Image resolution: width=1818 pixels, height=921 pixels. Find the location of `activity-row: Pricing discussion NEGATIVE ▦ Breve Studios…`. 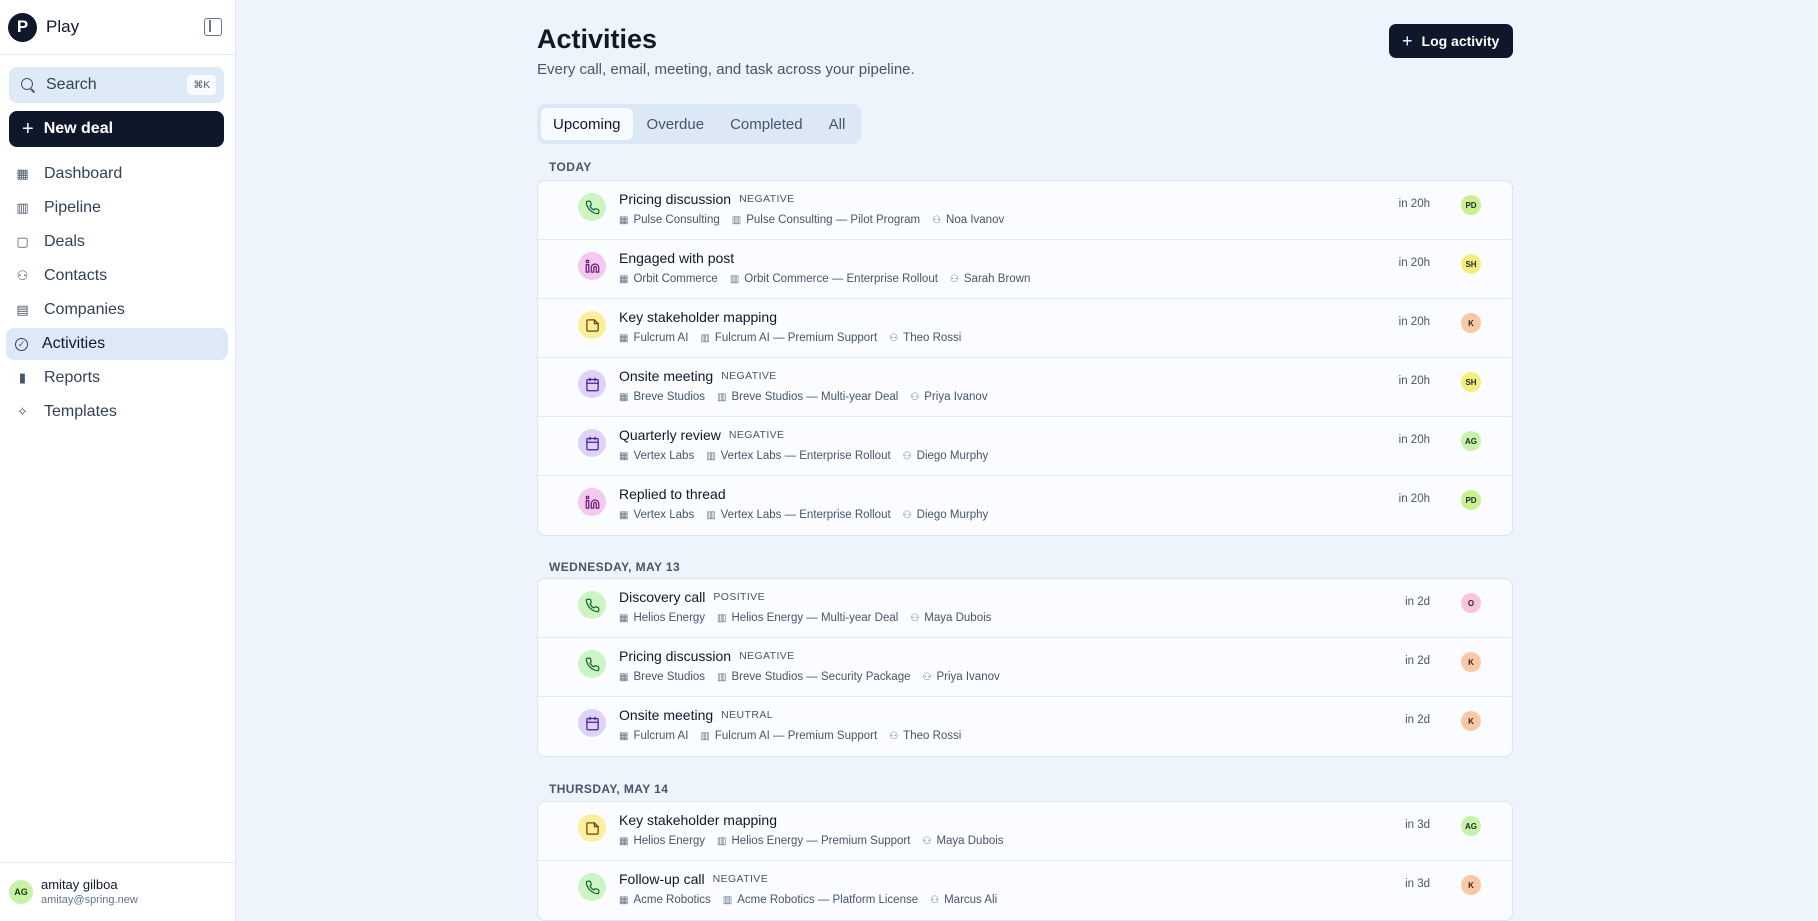

activity-row: Pricing discussion NEGATIVE ▦ Breve Studios… is located at coordinates (1025, 667).